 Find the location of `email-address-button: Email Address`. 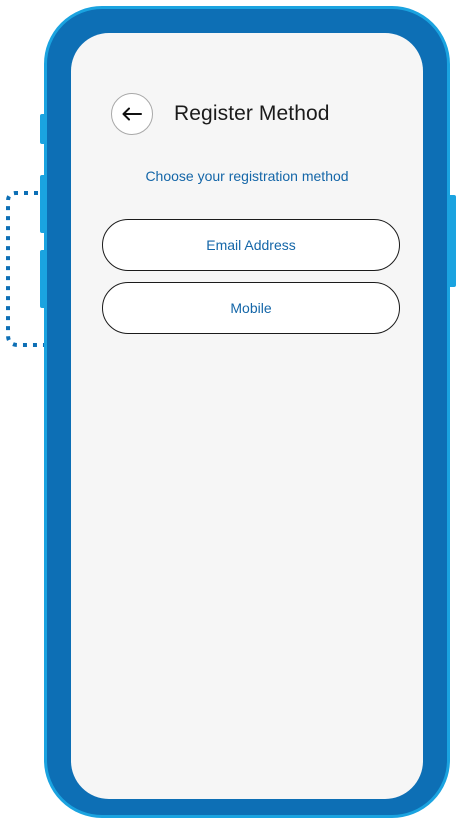

email-address-button: Email Address is located at coordinates (251, 245).